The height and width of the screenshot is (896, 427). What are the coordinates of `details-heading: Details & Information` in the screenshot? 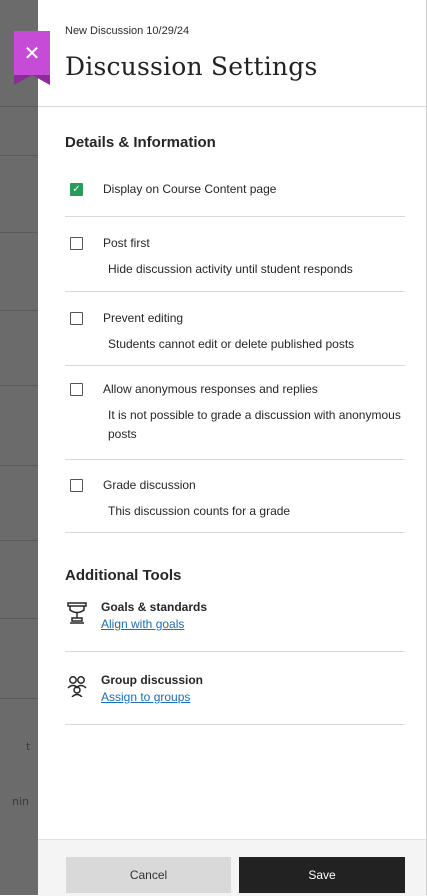 It's located at (140, 142).